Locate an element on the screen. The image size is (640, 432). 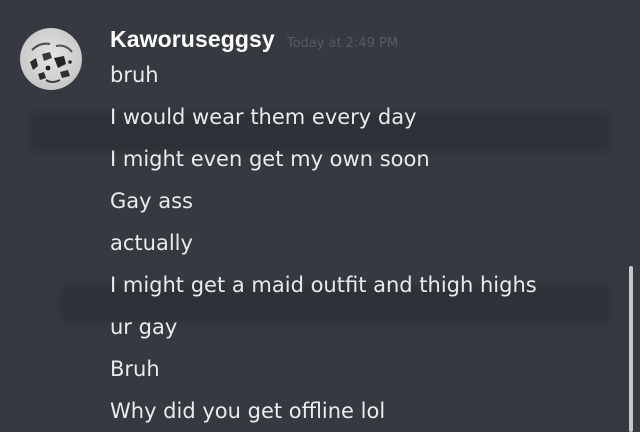
message-timestamp: Today at 2:49 PM is located at coordinates (342, 43).